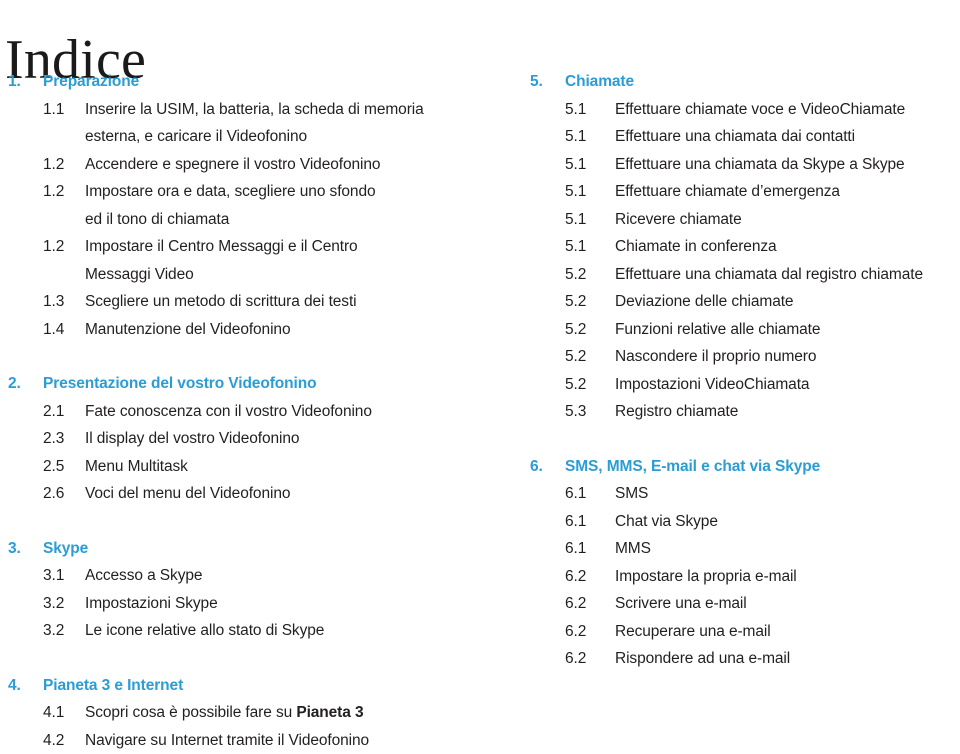 This screenshot has width=960, height=754. Describe the element at coordinates (787, 632) in the screenshot. I see `toc-entry-label: Recuperare una e-mail` at that location.